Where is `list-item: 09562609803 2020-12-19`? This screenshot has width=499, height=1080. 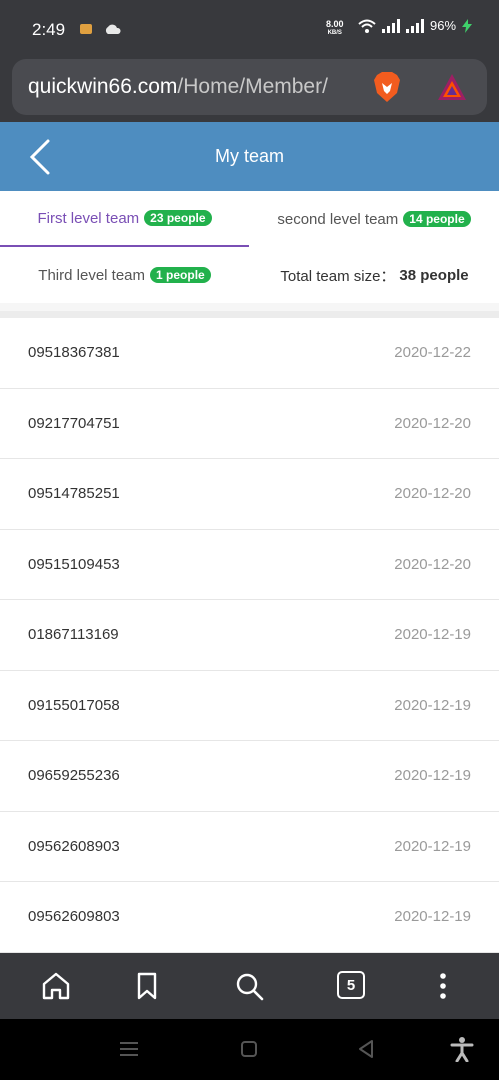 list-item: 09562609803 2020-12-19 is located at coordinates (249, 917).